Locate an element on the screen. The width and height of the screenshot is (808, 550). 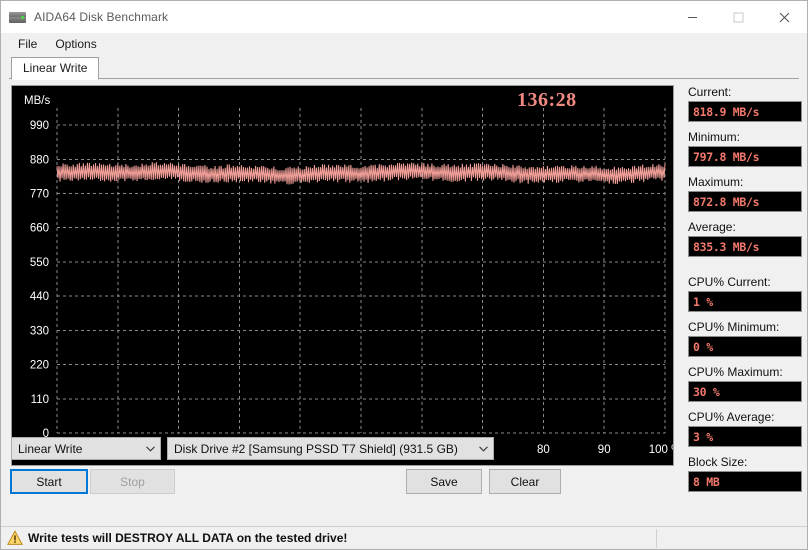
stat-box-5: 0 % is located at coordinates (745, 346).